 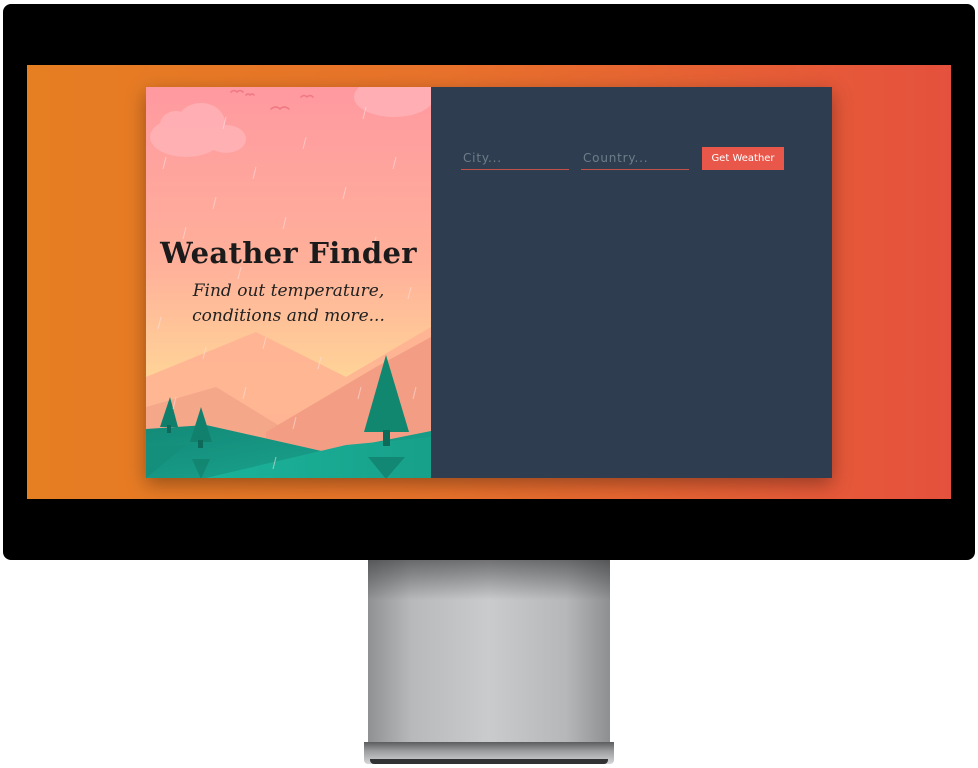 What do you see at coordinates (288, 253) in the screenshot?
I see `page-title: Weather Finder` at bounding box center [288, 253].